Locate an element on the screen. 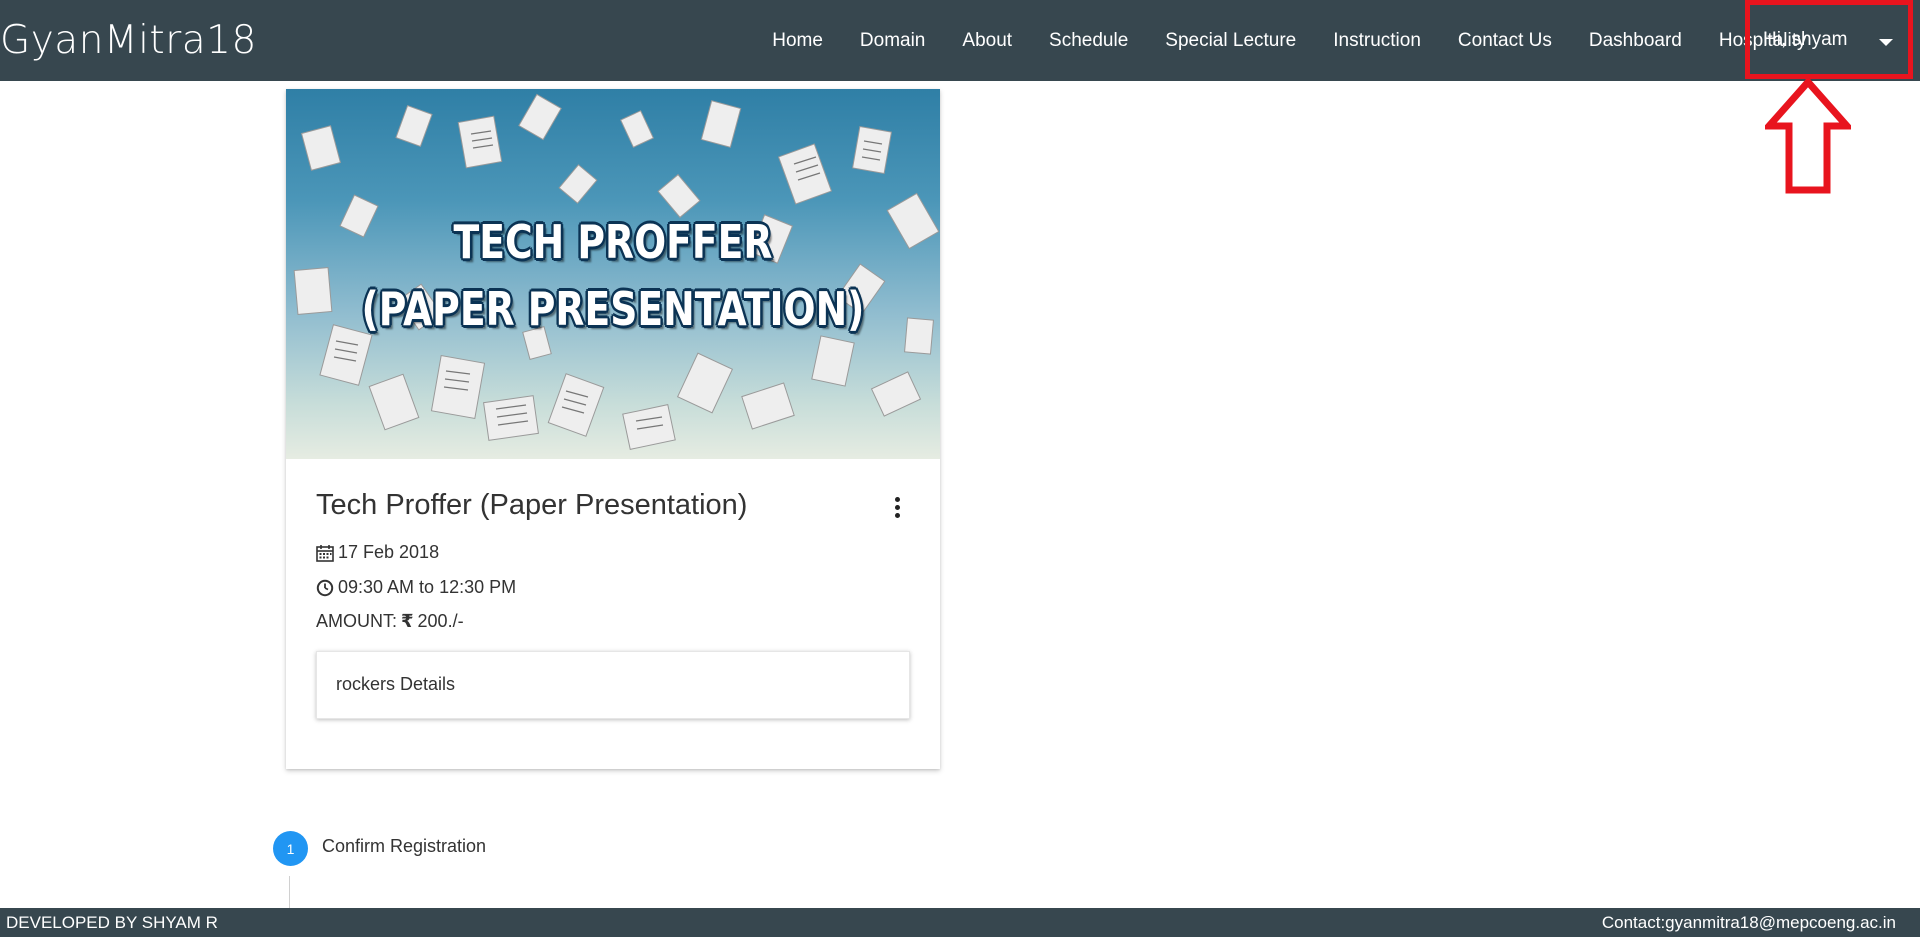 This screenshot has width=1920, height=937. caret-down-icon is located at coordinates (1886, 42).